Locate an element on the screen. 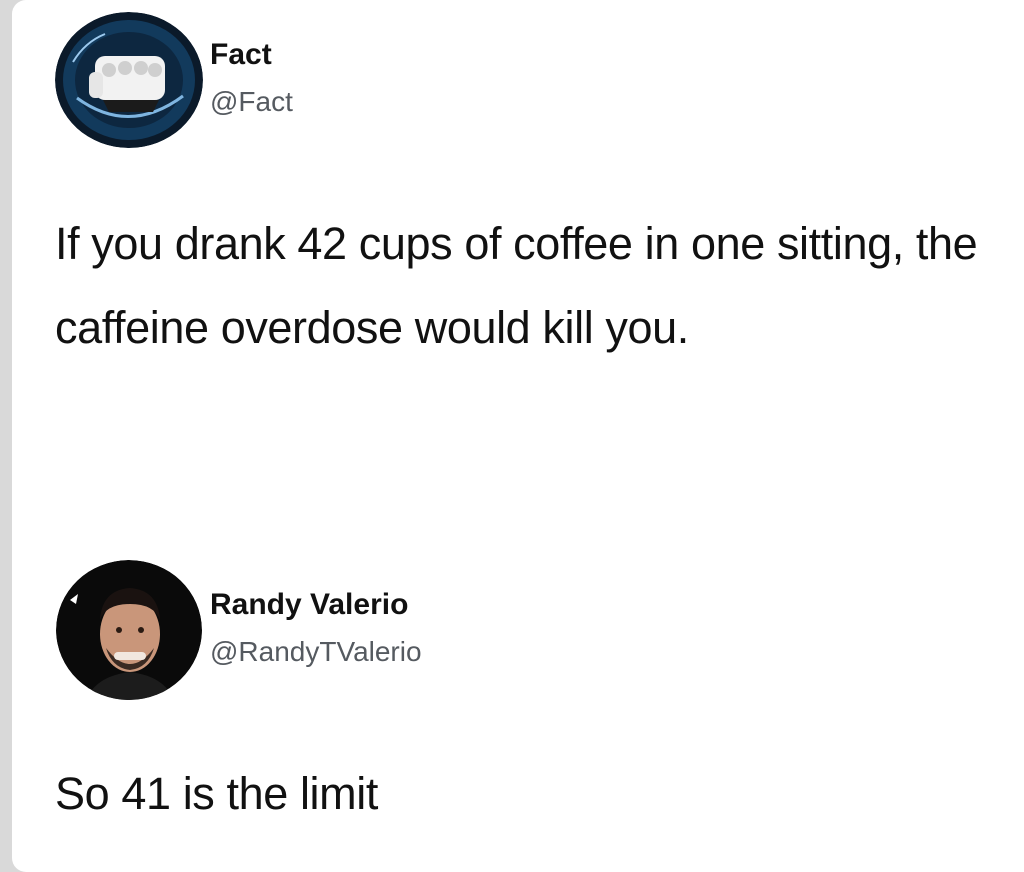  author-name: Fact is located at coordinates (241, 55).